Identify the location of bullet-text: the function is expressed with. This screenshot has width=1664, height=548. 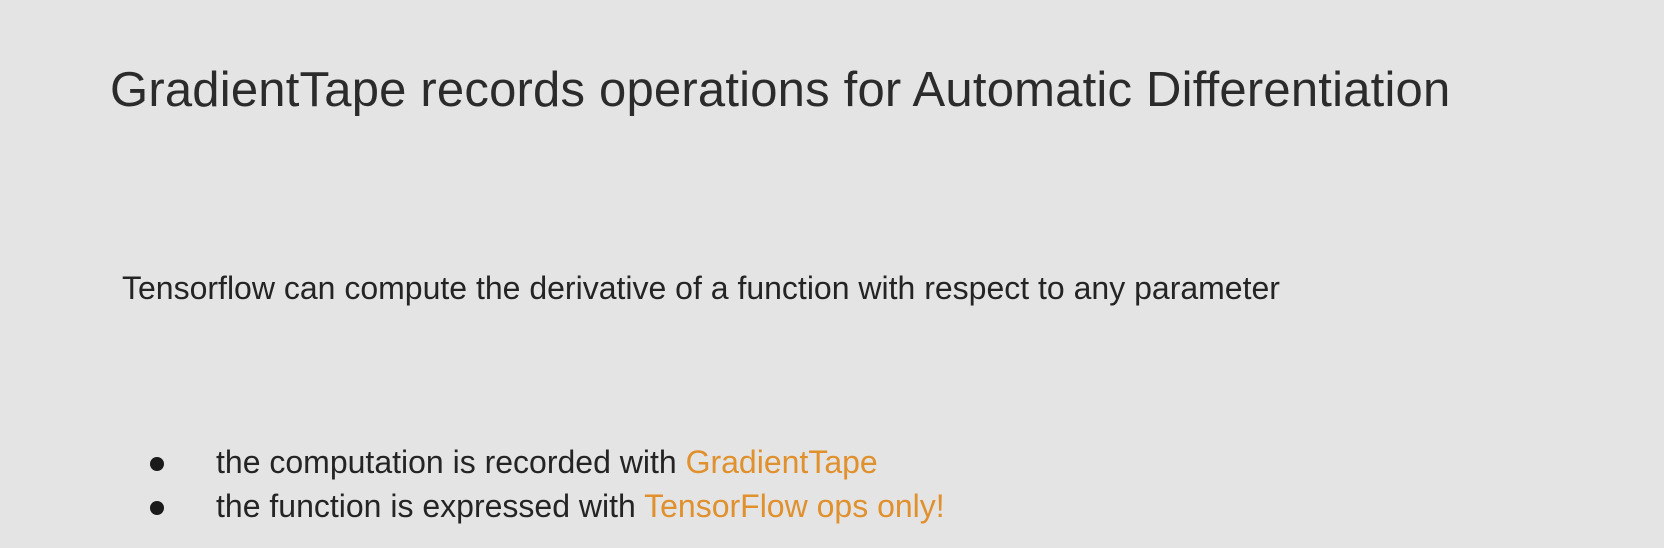
(430, 506).